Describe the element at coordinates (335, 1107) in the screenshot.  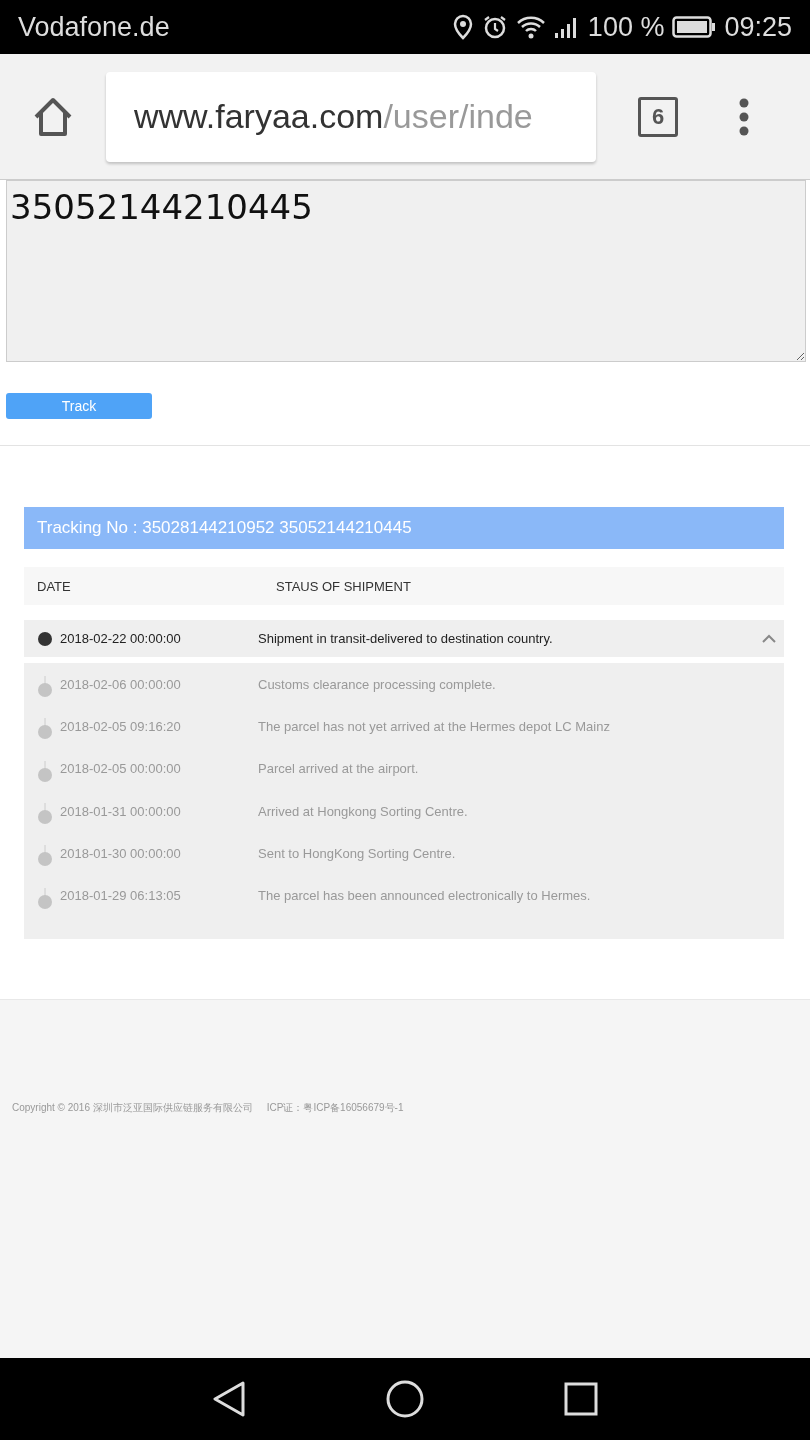
I see `icp-license-text: ICP证：粤ICP备16056679号-1` at that location.